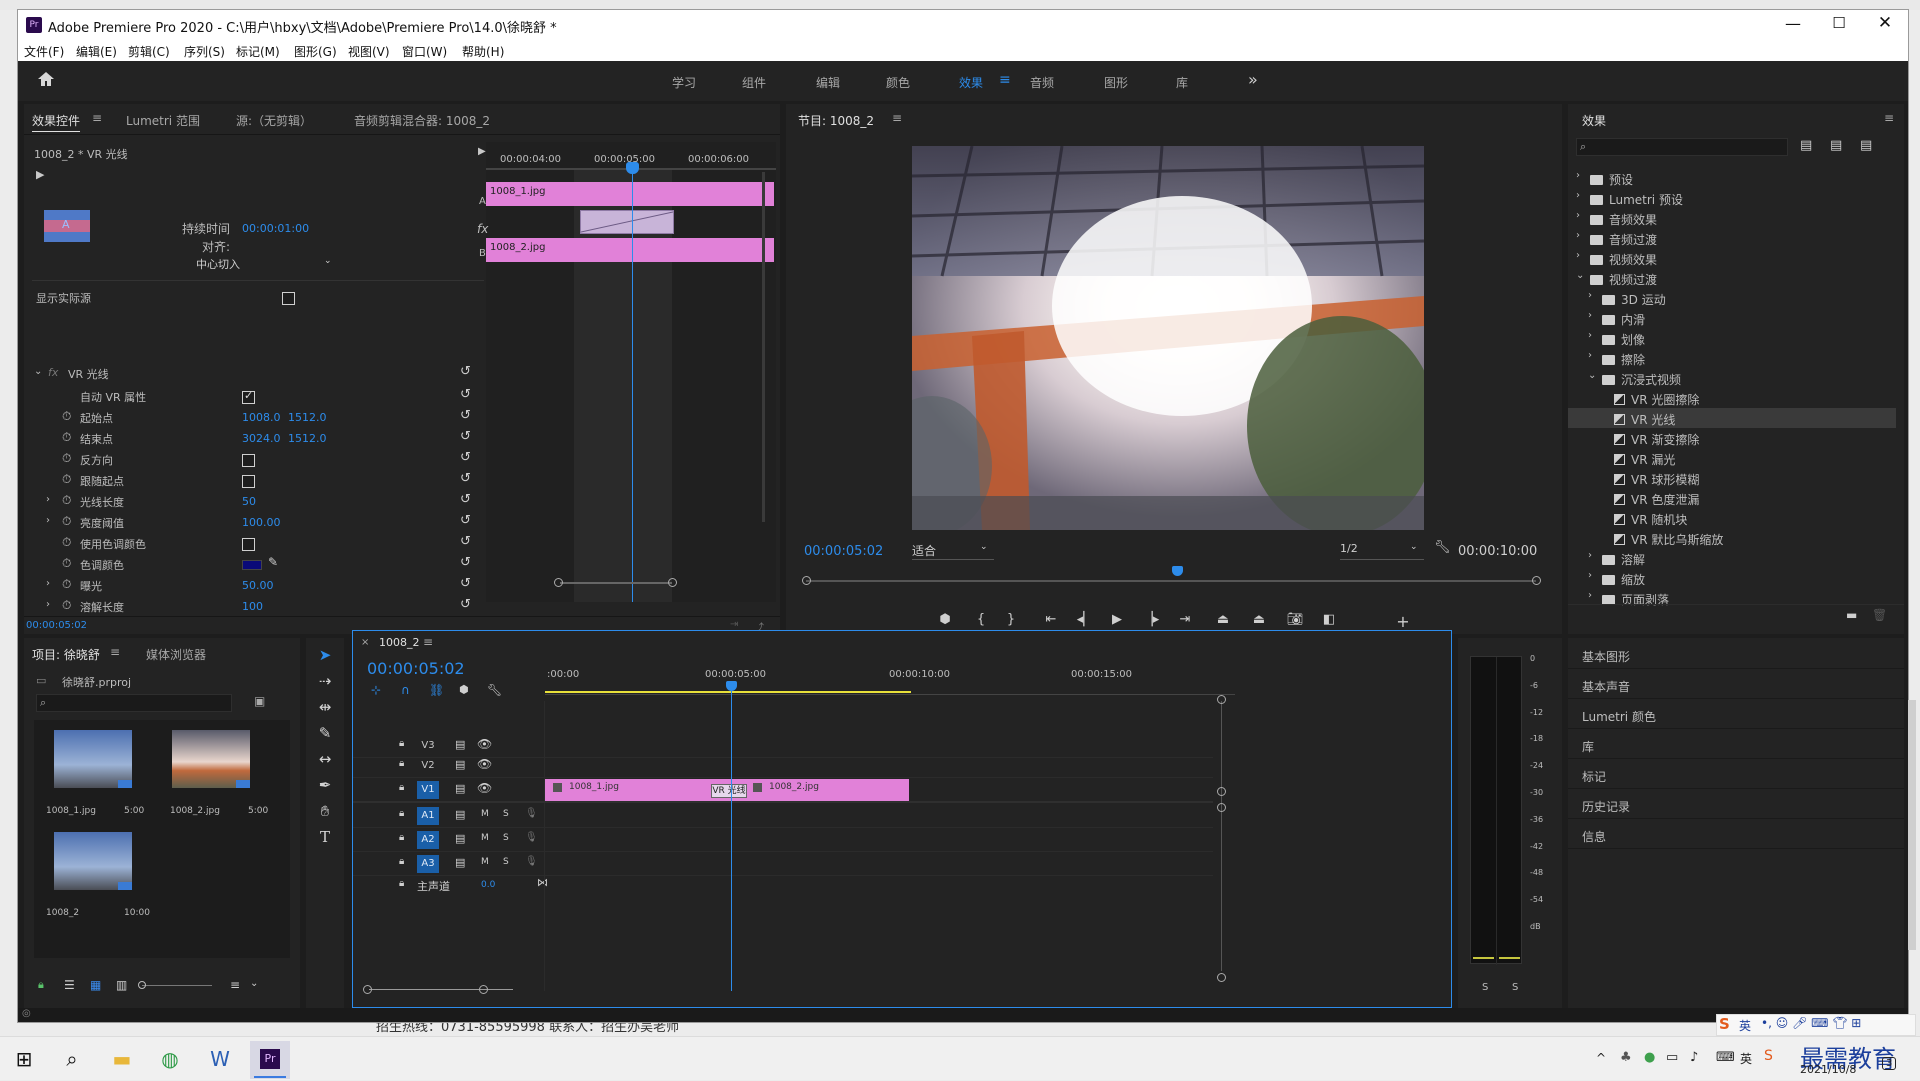 The height and width of the screenshot is (1081, 1920). I want to click on duration-value: 00:00:01:00, so click(275, 228).